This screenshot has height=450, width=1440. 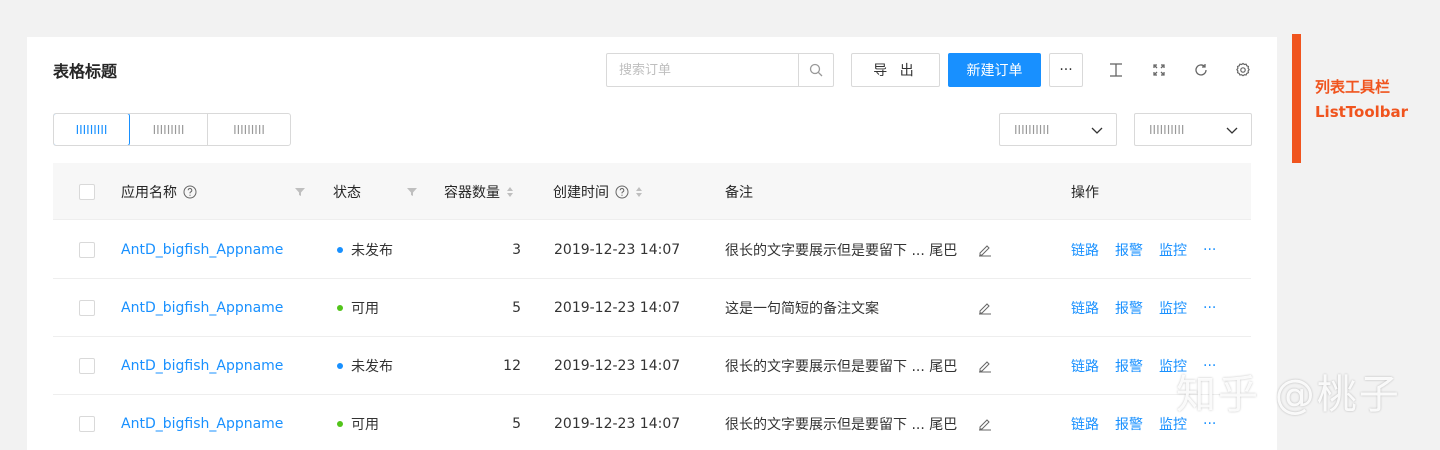 I want to click on column-actions: 操作, so click(x=1085, y=192).